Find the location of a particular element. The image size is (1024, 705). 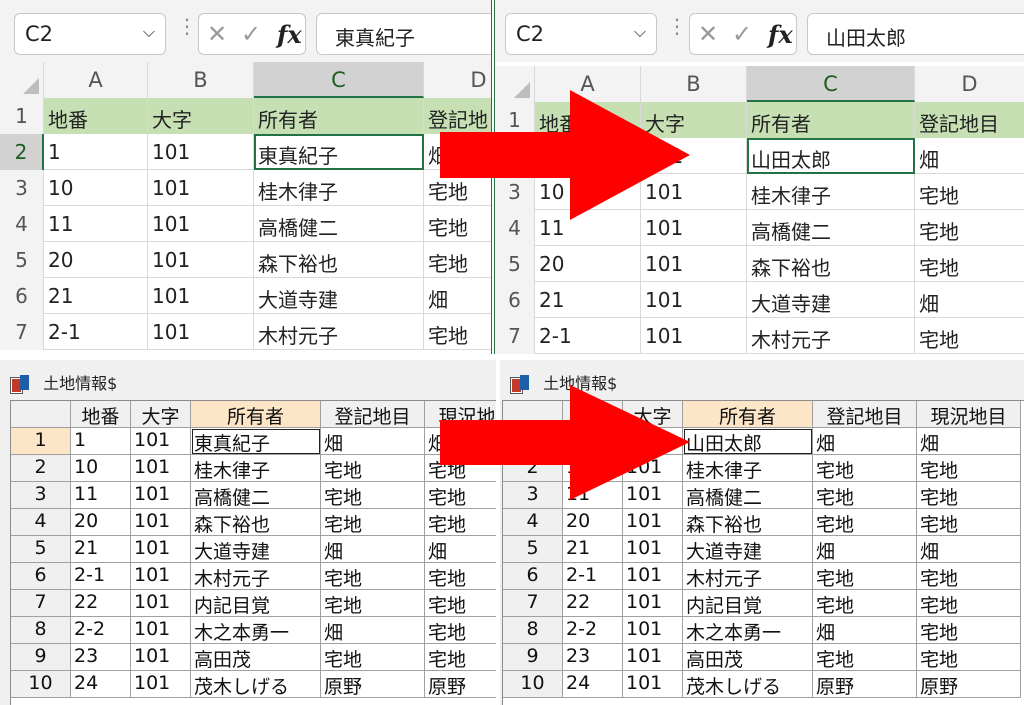

datasheet-cell: 高橋健二 is located at coordinates (256, 495).